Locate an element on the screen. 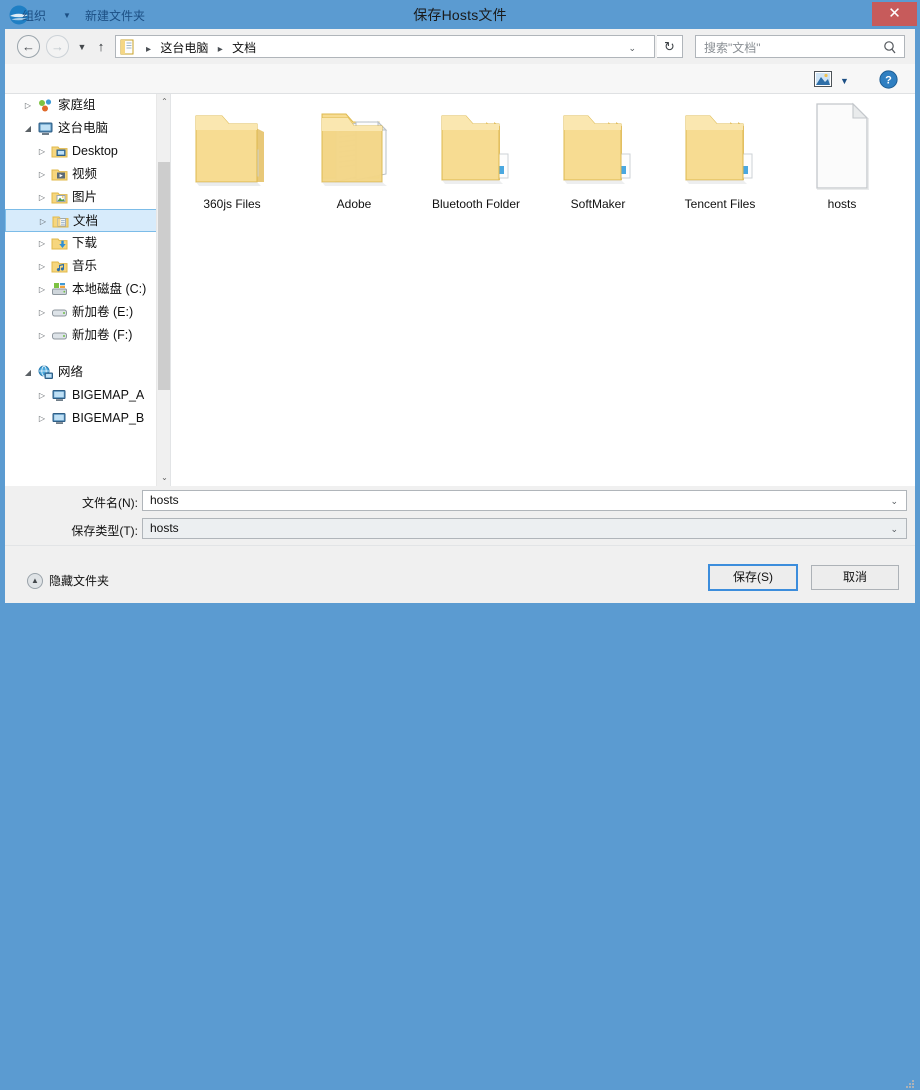  close-button: ✕ is located at coordinates (894, 14).